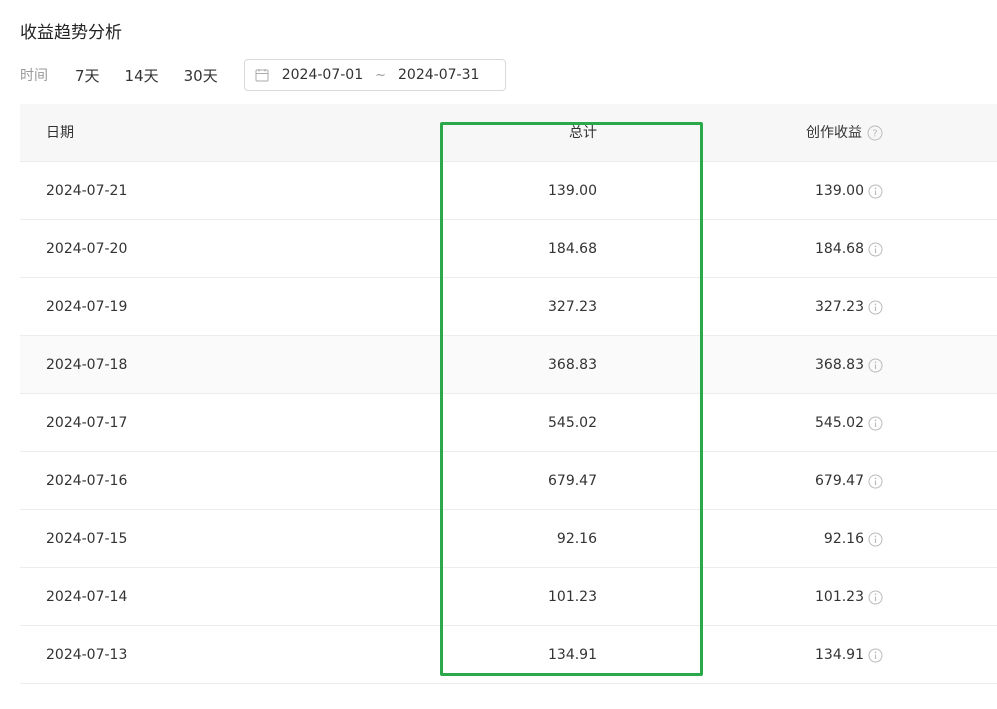 The width and height of the screenshot is (997, 709). Describe the element at coordinates (839, 307) in the screenshot. I see `row-income-value: 327.23` at that location.